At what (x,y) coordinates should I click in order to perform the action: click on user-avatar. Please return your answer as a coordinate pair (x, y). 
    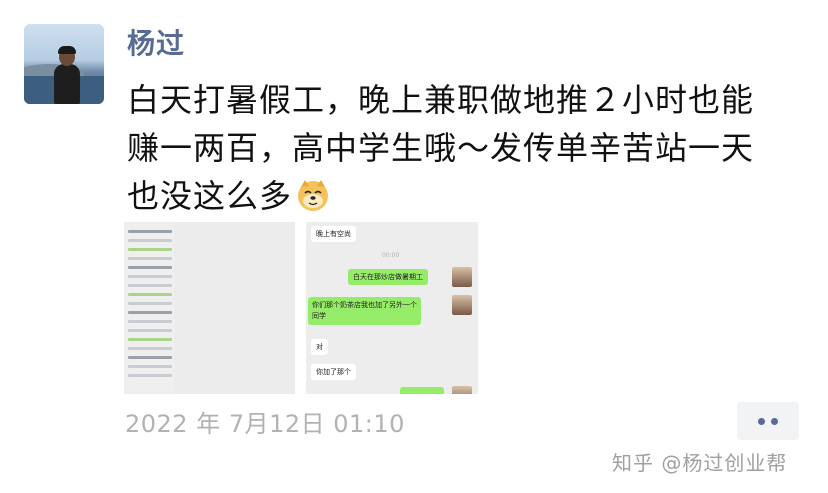
    Looking at the image, I should click on (64, 64).